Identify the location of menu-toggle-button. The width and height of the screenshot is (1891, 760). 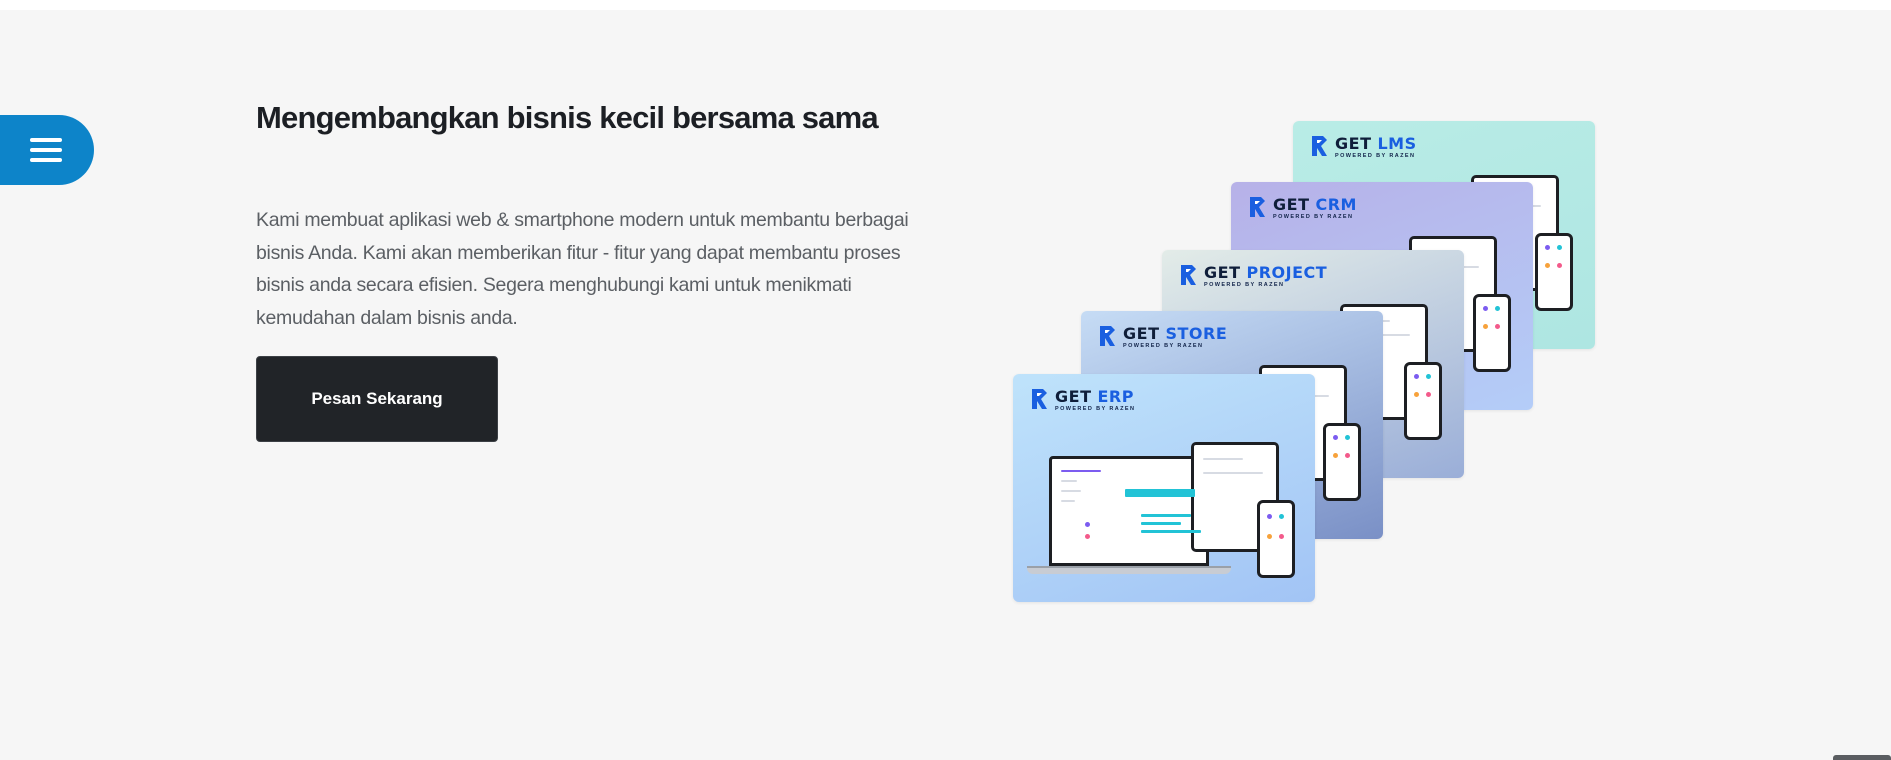
(47, 150).